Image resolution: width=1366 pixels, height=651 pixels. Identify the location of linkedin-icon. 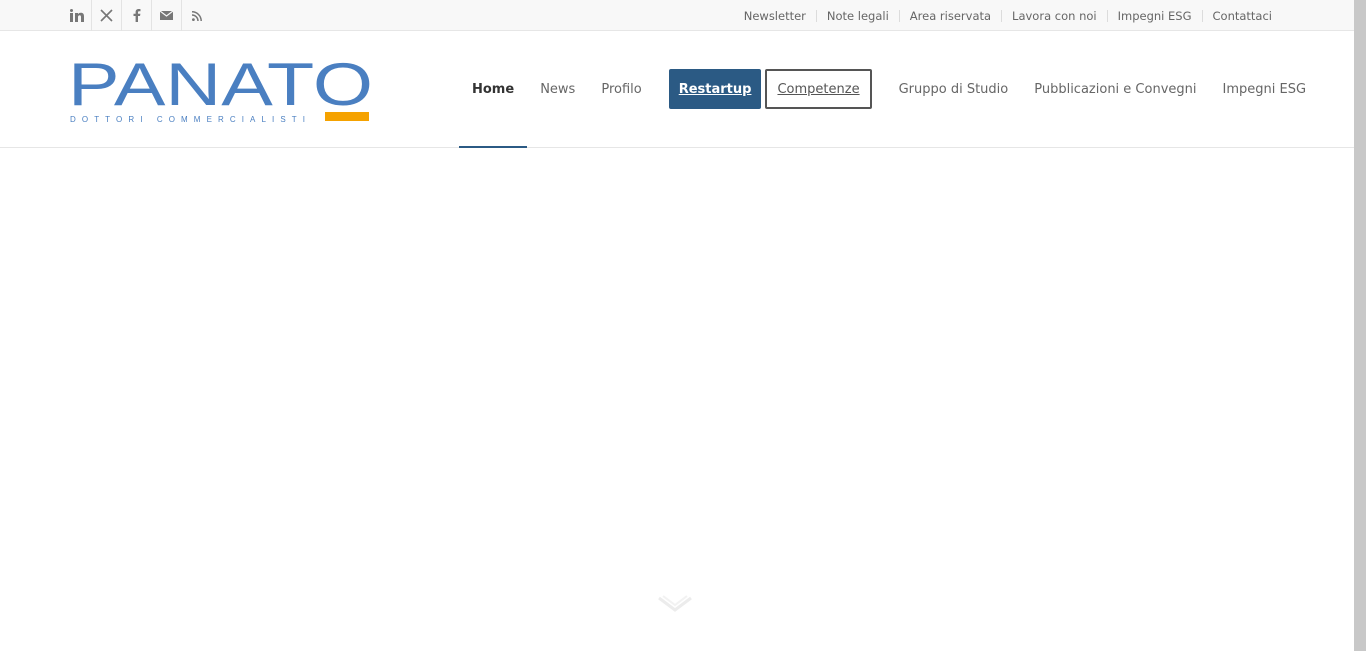
(77, 15).